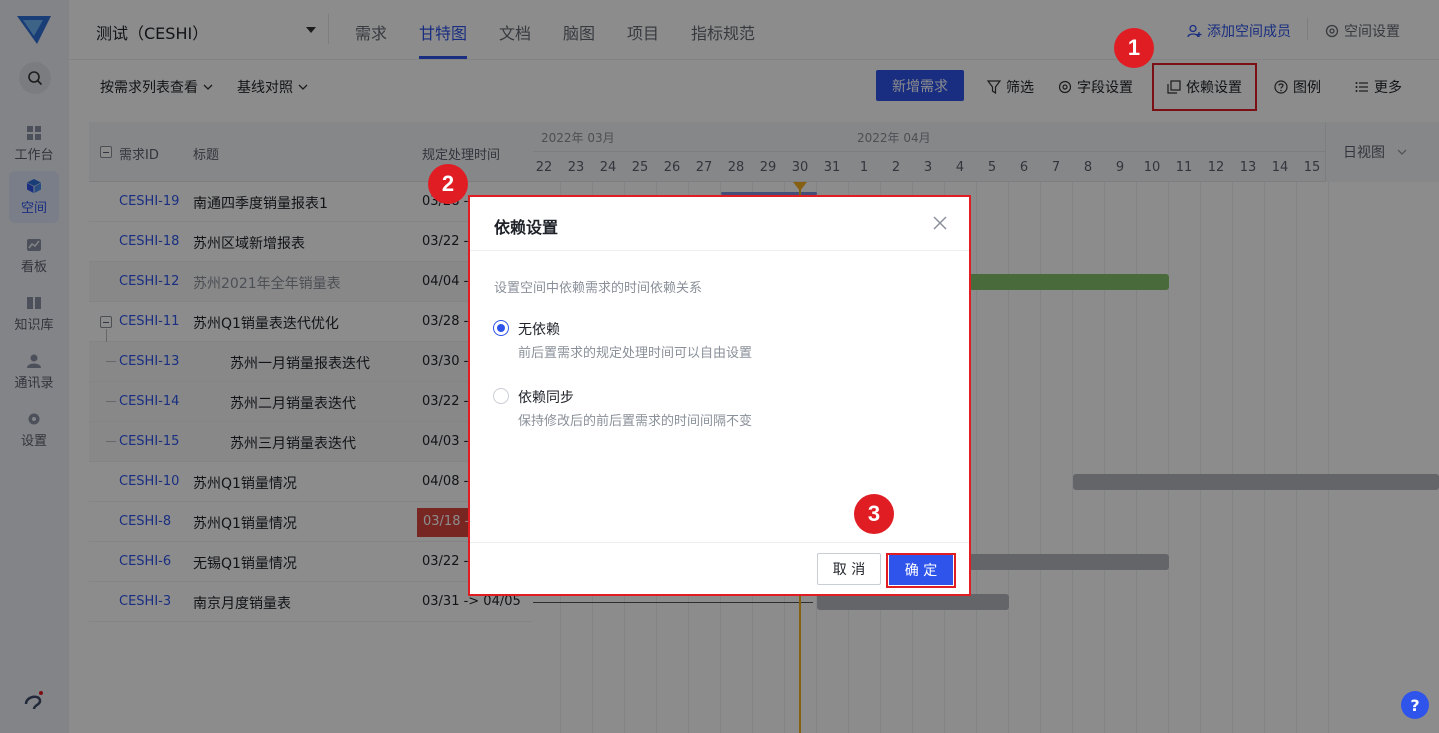  Describe the element at coordinates (635, 421) in the screenshot. I see `radio-hint: 保持修改后的前后置需求的时间间隔不变` at that location.